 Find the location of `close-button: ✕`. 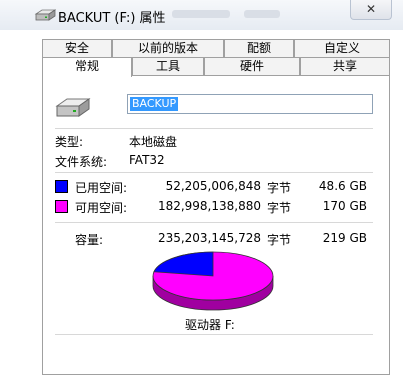

close-button: ✕ is located at coordinates (371, 10).